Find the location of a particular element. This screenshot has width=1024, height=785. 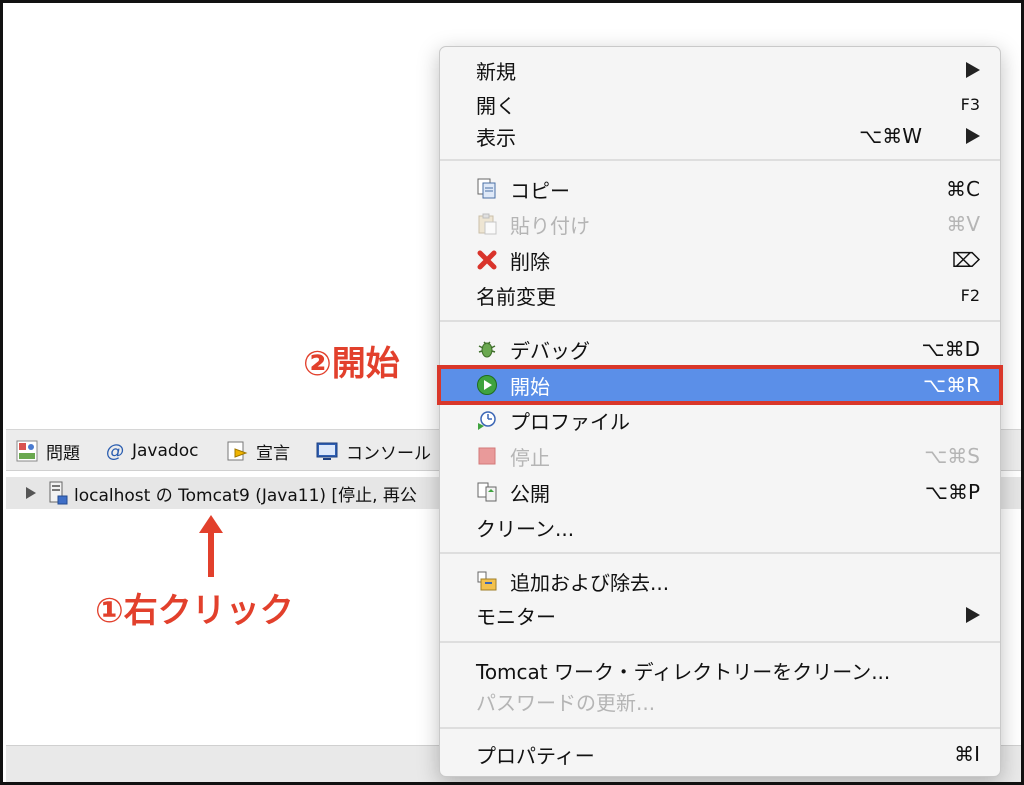

tab-javadoc: @ Javadoc is located at coordinates (152, 451).